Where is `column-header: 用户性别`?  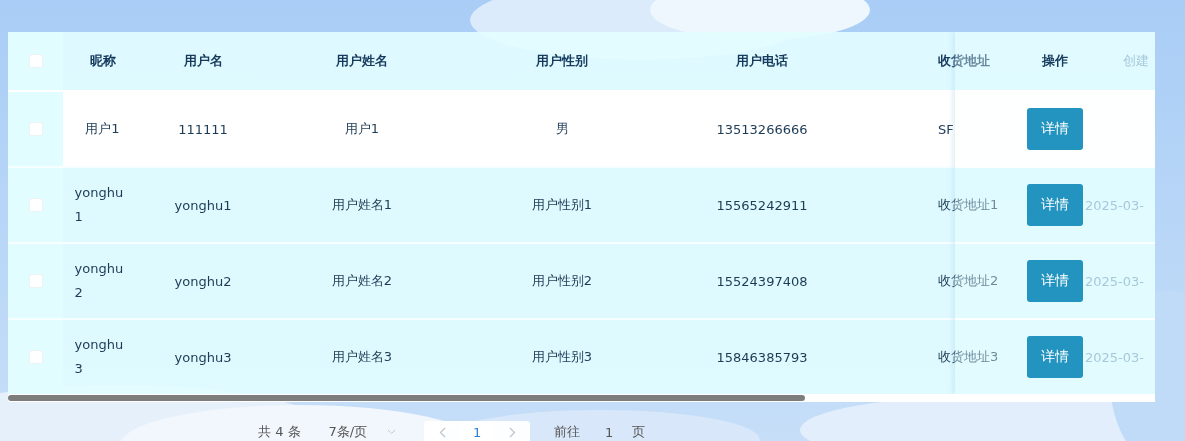 column-header: 用户性别 is located at coordinates (562, 61).